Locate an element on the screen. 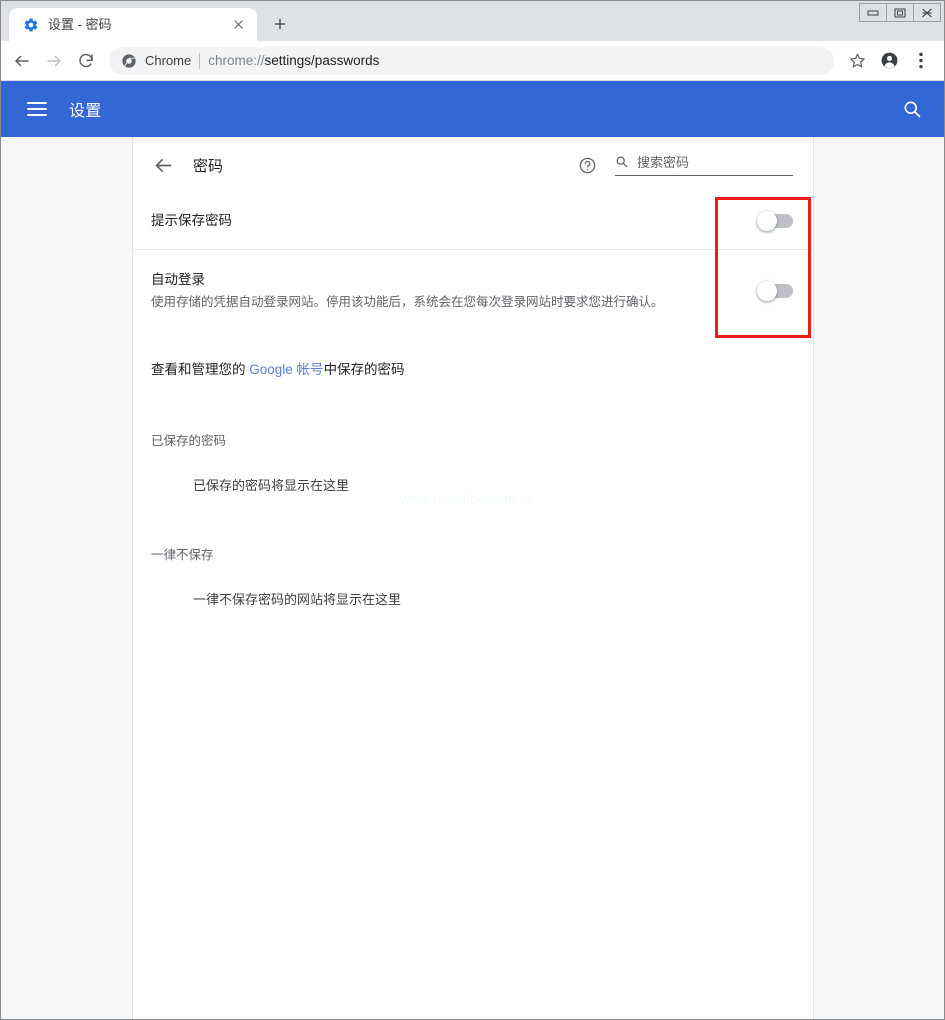  tab-strip: 设置 - 密码 is located at coordinates (472, 21).